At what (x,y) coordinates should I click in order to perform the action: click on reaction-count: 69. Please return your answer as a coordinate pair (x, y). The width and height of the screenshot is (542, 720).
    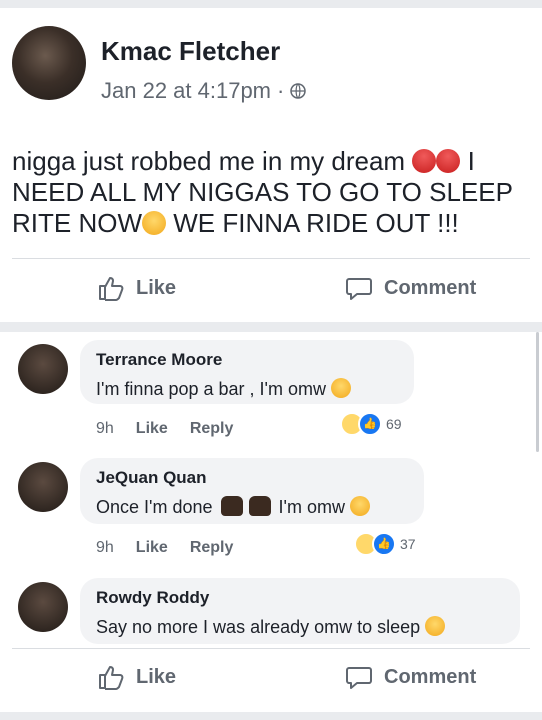
    Looking at the image, I should click on (394, 424).